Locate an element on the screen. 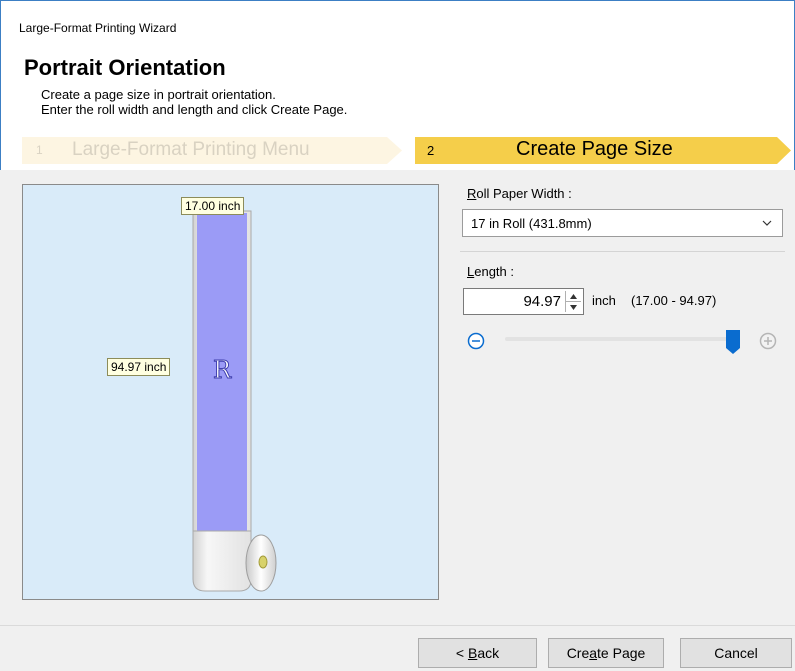  length-unit: inch is located at coordinates (604, 300).